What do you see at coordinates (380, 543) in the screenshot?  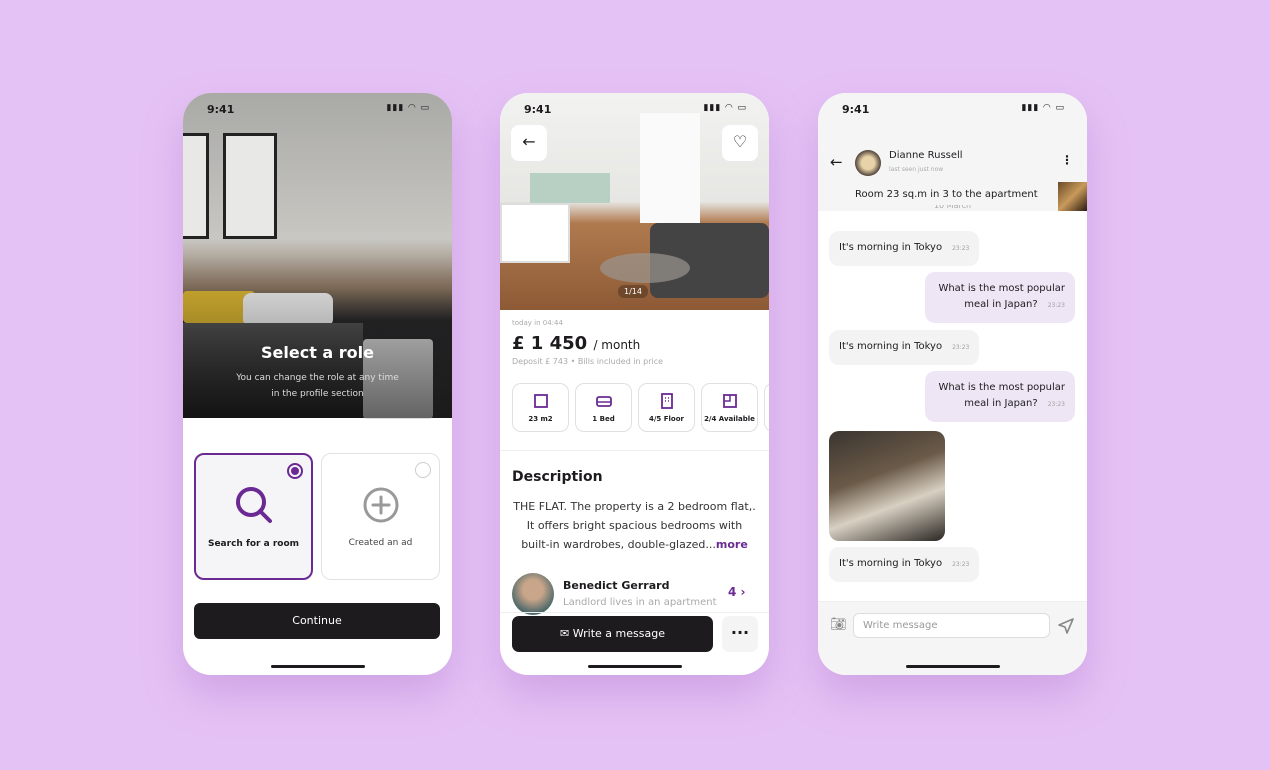 I see `option-label: Created an ad` at bounding box center [380, 543].